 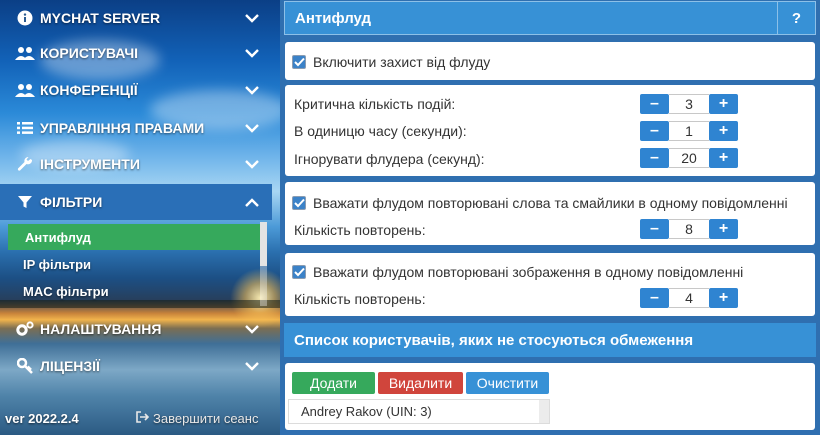 I want to click on filter-icon, so click(x=25, y=202).